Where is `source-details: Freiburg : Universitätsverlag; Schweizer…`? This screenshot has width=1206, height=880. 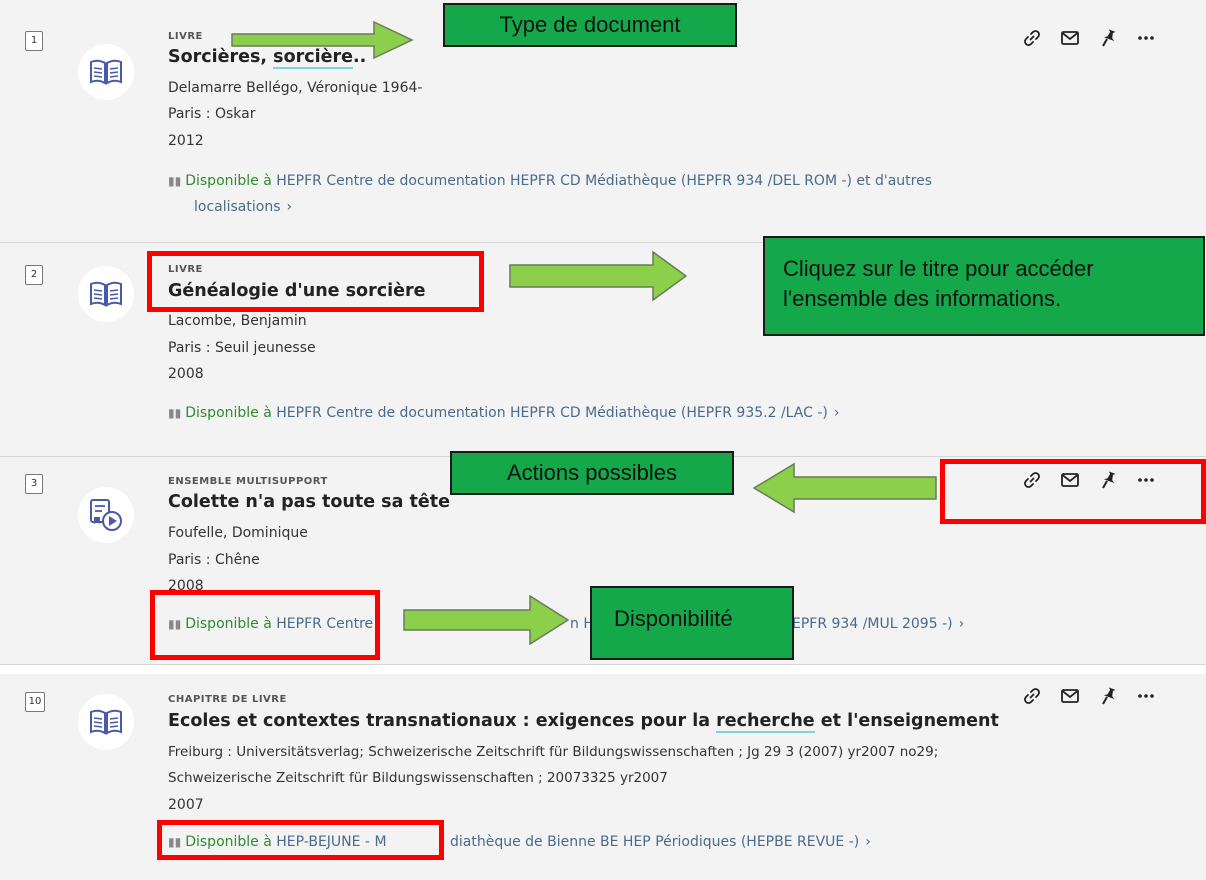
source-details: Freiburg : Universitätsverlag; Schweizer… is located at coordinates (553, 752).